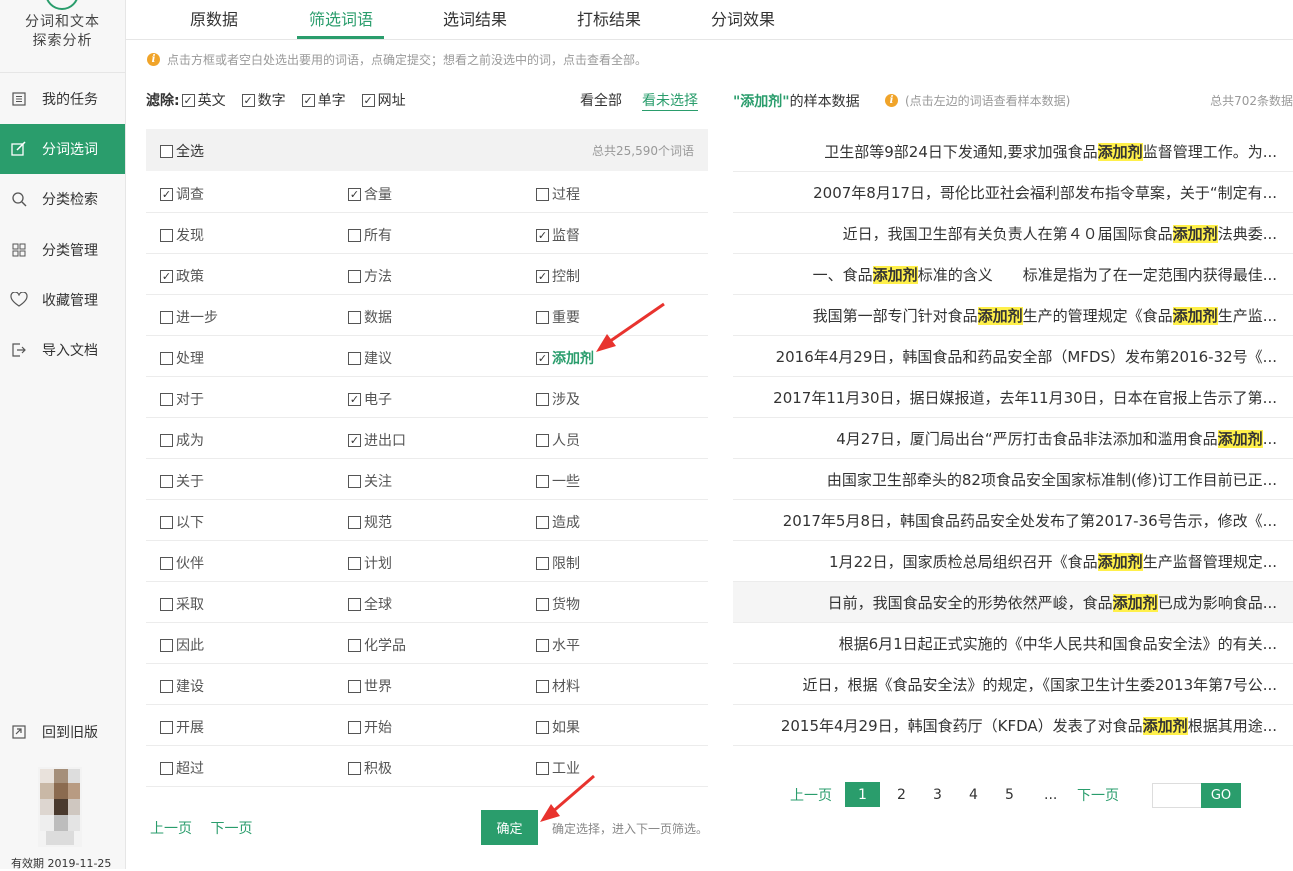 The width and height of the screenshot is (1293, 871). I want to click on select-all-checkbox: 全选, so click(182, 151).